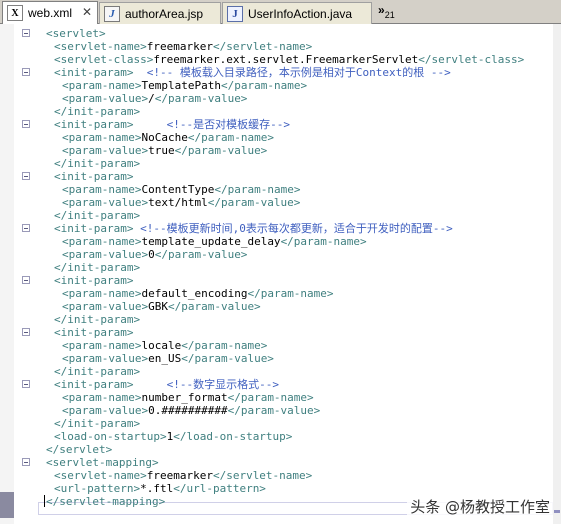 The height and width of the screenshot is (524, 561). What do you see at coordinates (480, 506) in the screenshot?
I see `watermark: 头条 @杨教授工作室` at bounding box center [480, 506].